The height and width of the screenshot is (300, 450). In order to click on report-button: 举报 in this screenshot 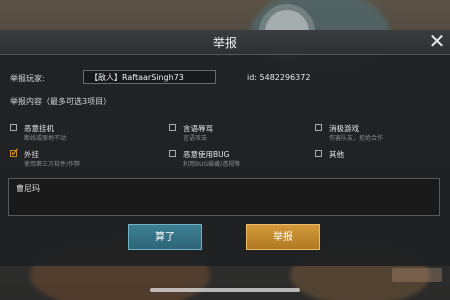, I will do `click(283, 237)`.